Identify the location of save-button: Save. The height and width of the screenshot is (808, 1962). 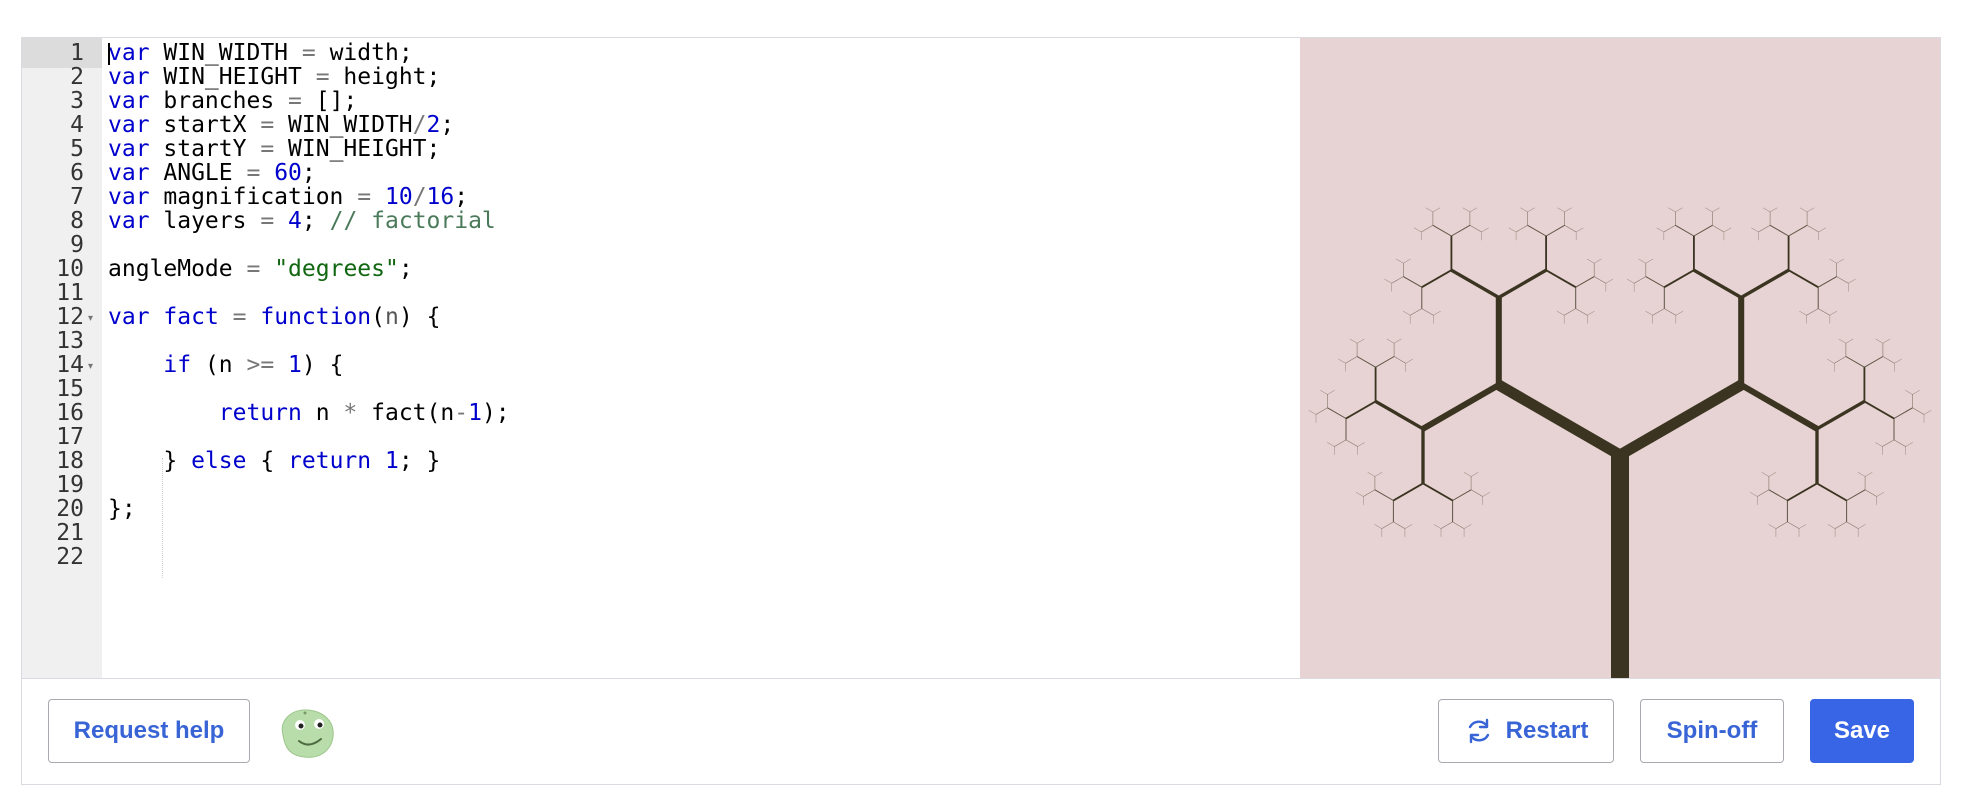
(1862, 731).